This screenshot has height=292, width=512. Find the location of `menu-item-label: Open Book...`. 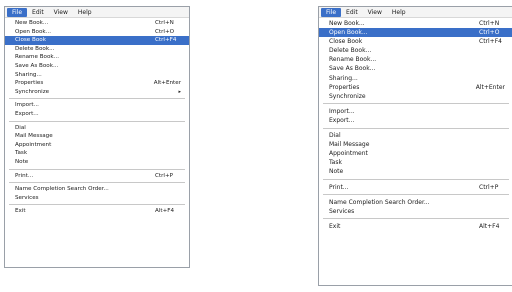

menu-item-label: Open Book... is located at coordinates (348, 33).